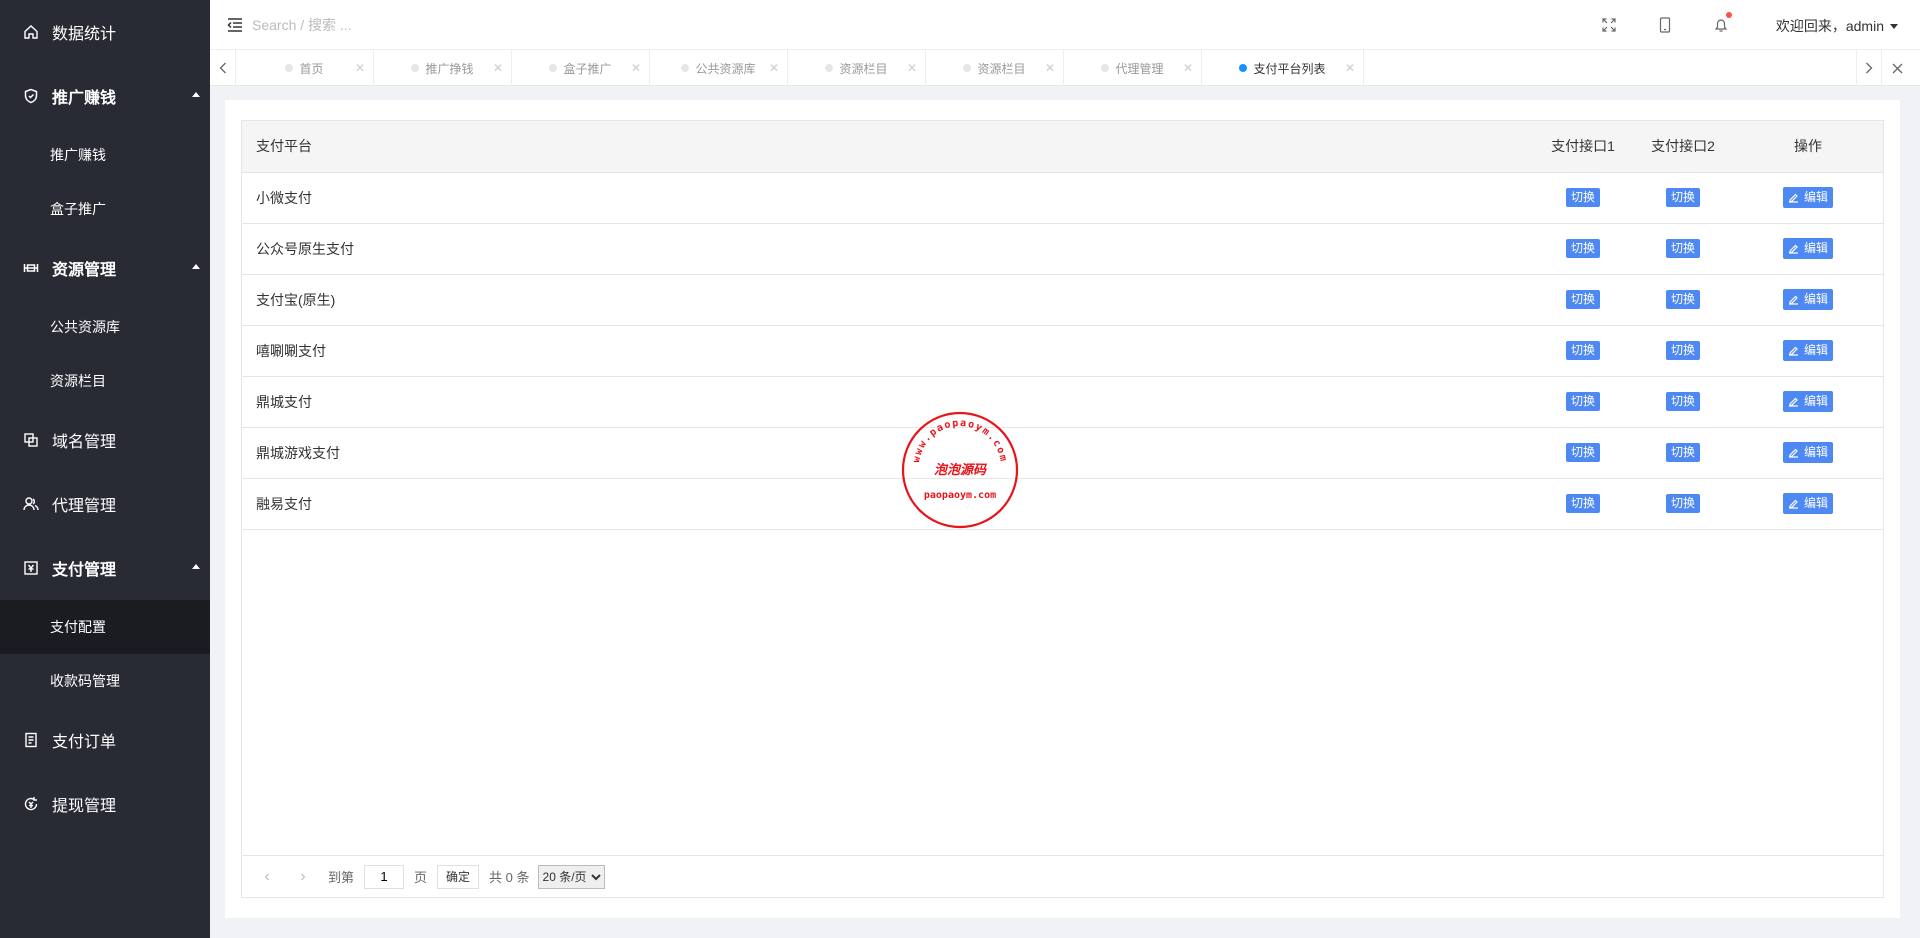  What do you see at coordinates (384, 876) in the screenshot?
I see `page-number-input` at bounding box center [384, 876].